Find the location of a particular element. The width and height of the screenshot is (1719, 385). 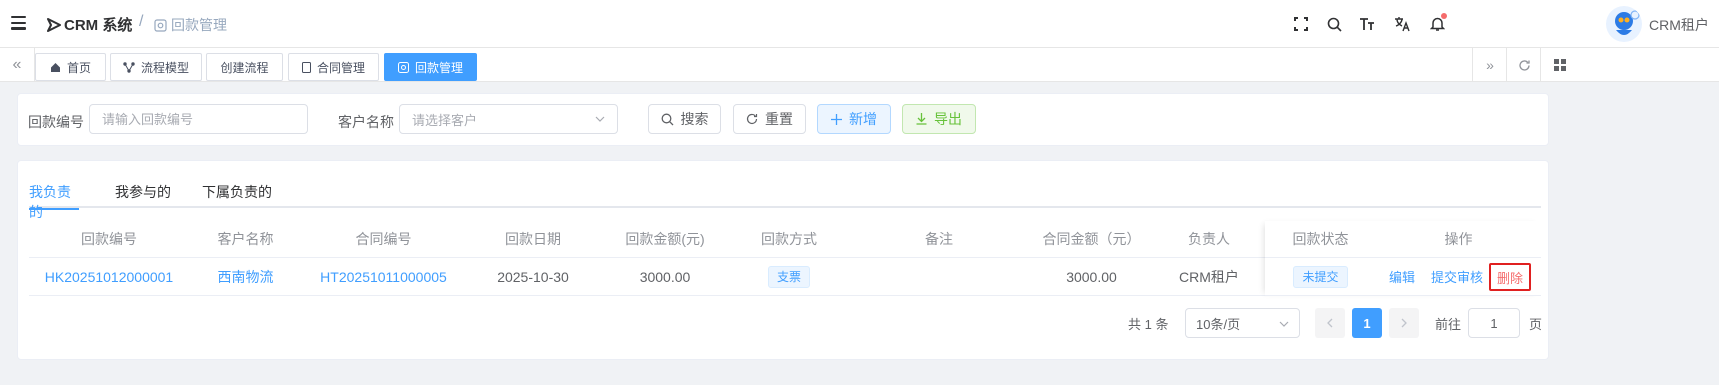

tag-flow-model: 流程模型 is located at coordinates (156, 67).